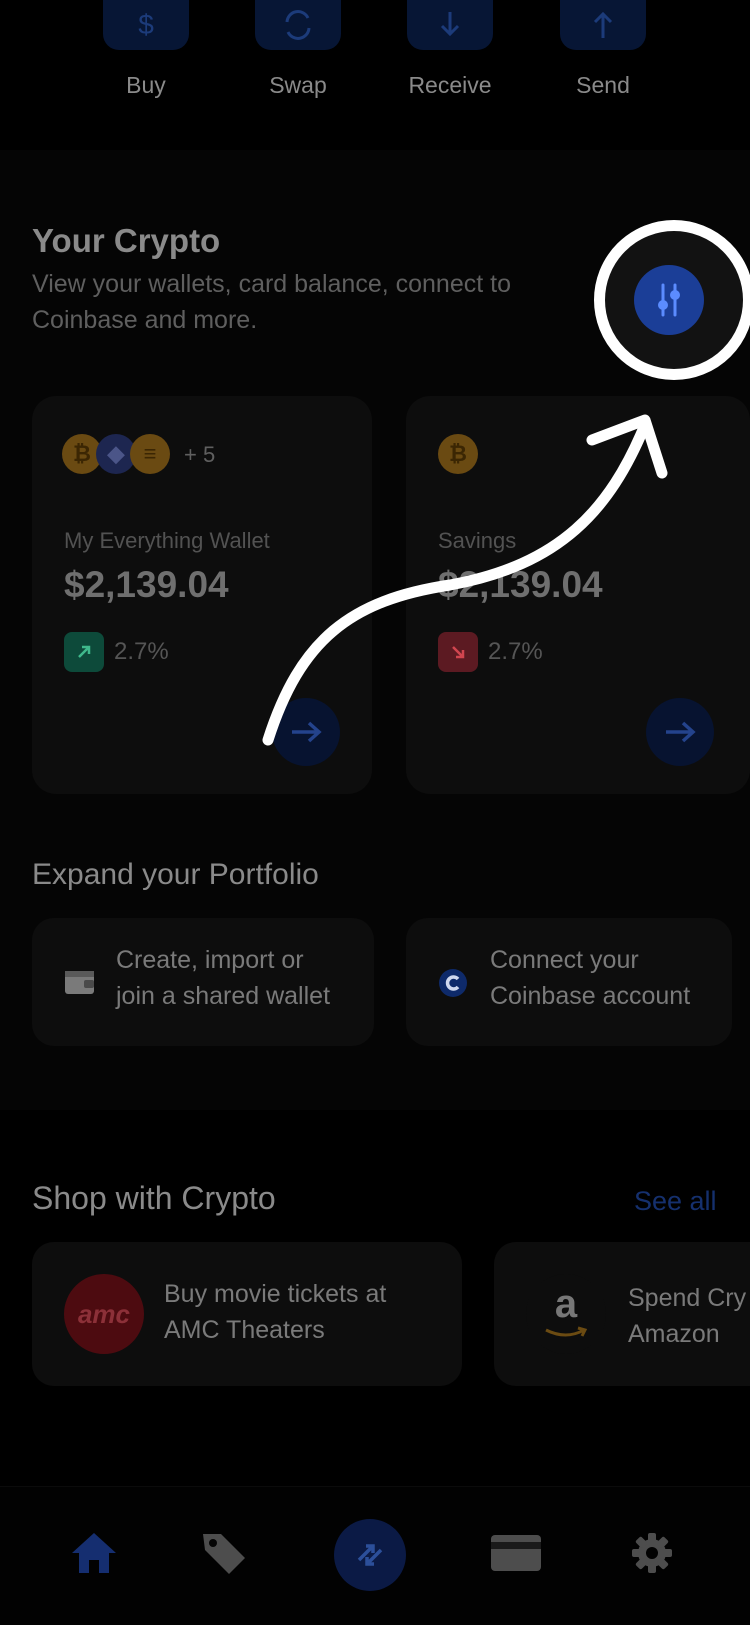 The width and height of the screenshot is (750, 1625). What do you see at coordinates (275, 1294) in the screenshot?
I see `amc-text-1: Buy movie tickets at` at bounding box center [275, 1294].